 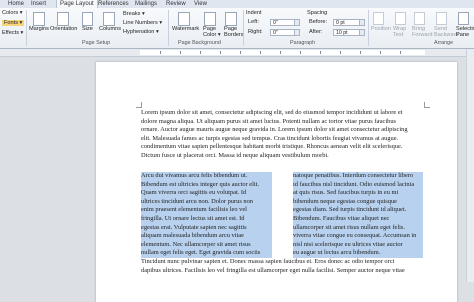 What do you see at coordinates (303, 43) in the screenshot?
I see `paragraph-group-label: Paragraph` at bounding box center [303, 43].